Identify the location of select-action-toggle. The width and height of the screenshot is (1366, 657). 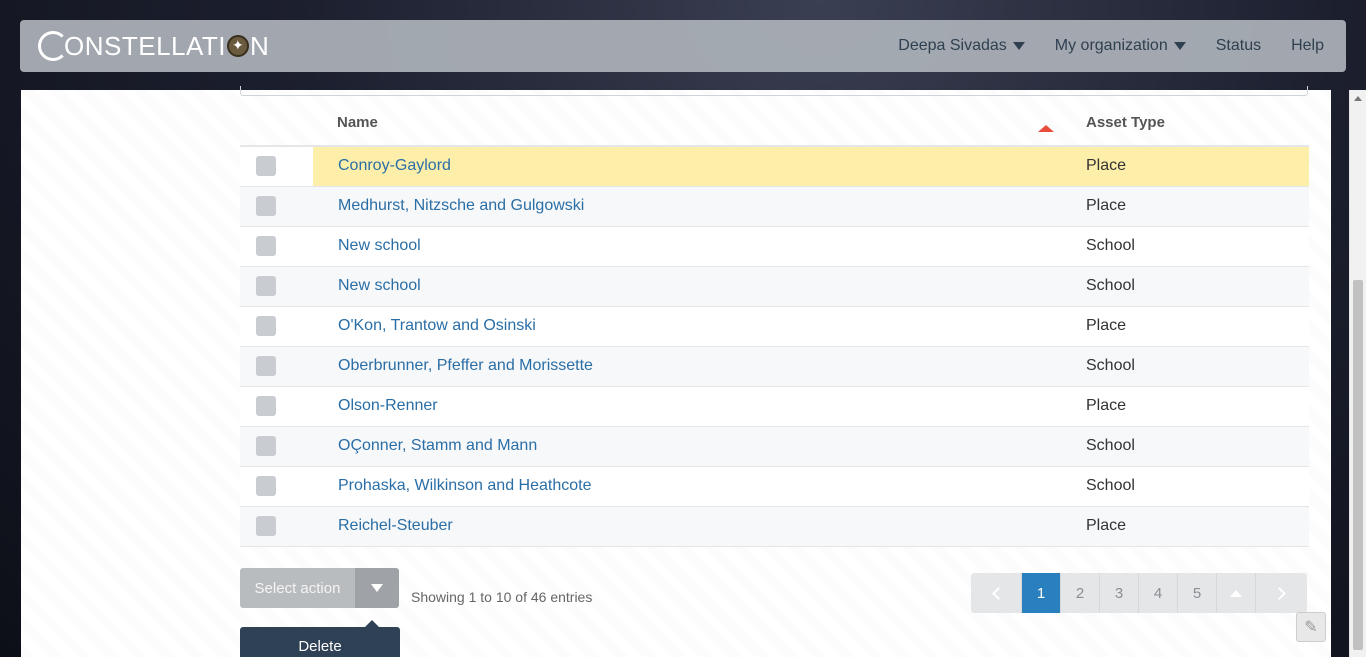
(377, 588).